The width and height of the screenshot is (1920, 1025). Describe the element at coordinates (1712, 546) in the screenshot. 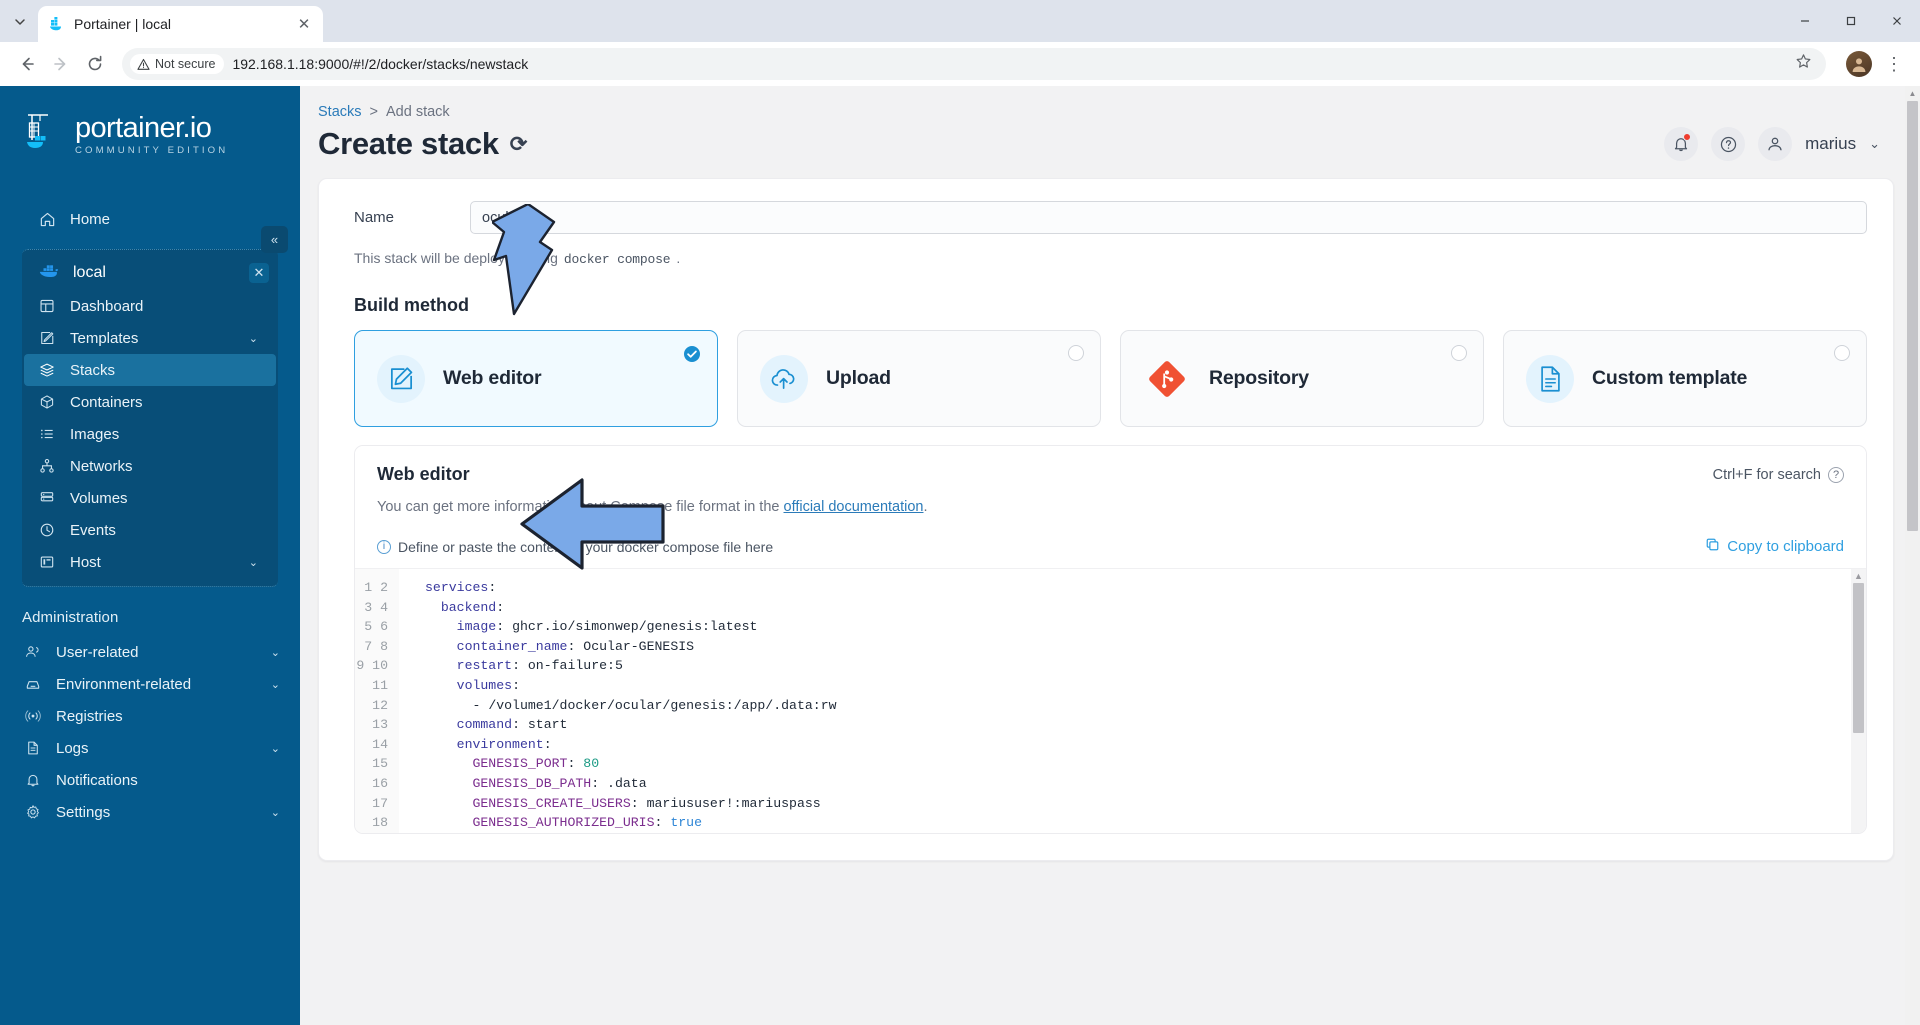

I see `copy-icon` at that location.